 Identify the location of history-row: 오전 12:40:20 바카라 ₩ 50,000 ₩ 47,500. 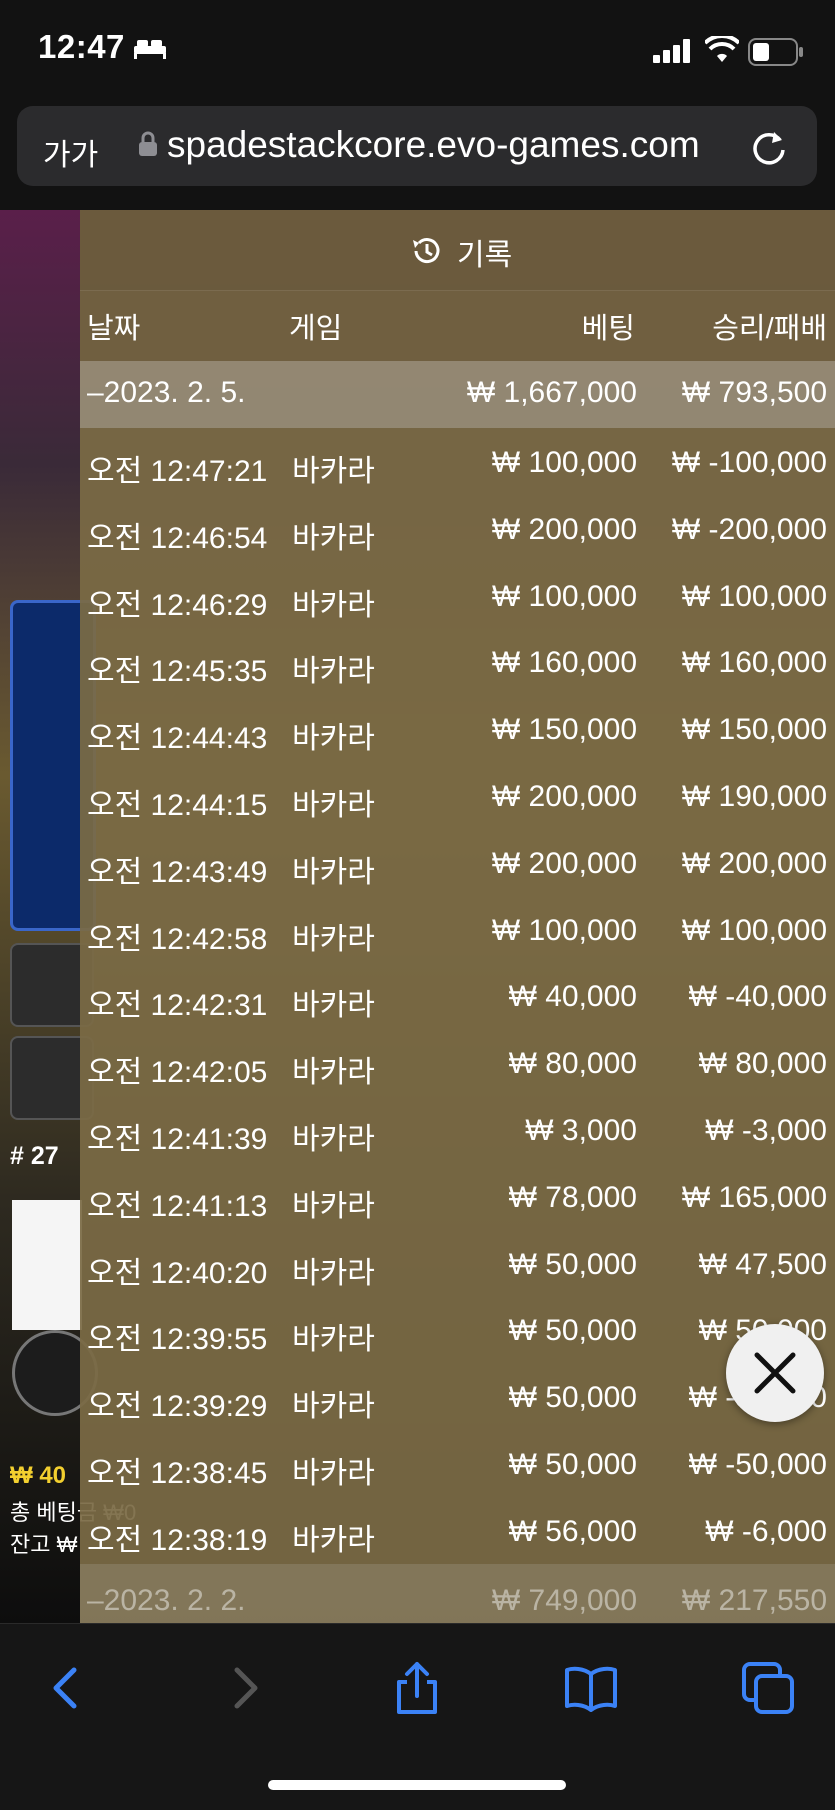
(457, 1263).